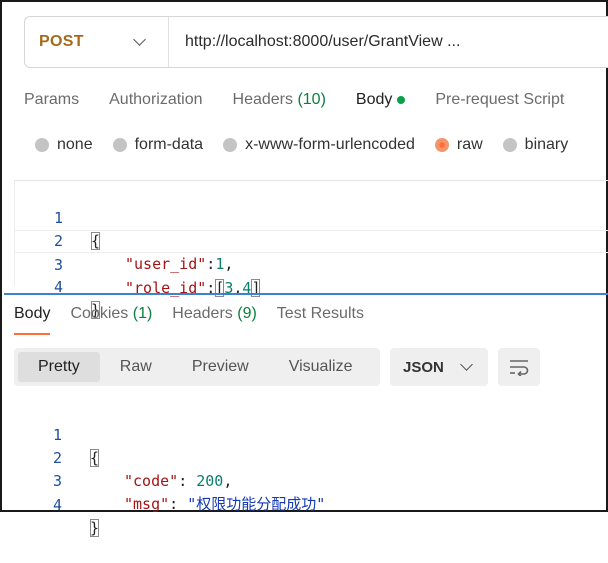 The image size is (608, 563). Describe the element at coordinates (61, 41) in the screenshot. I see `method-label: POST` at that location.